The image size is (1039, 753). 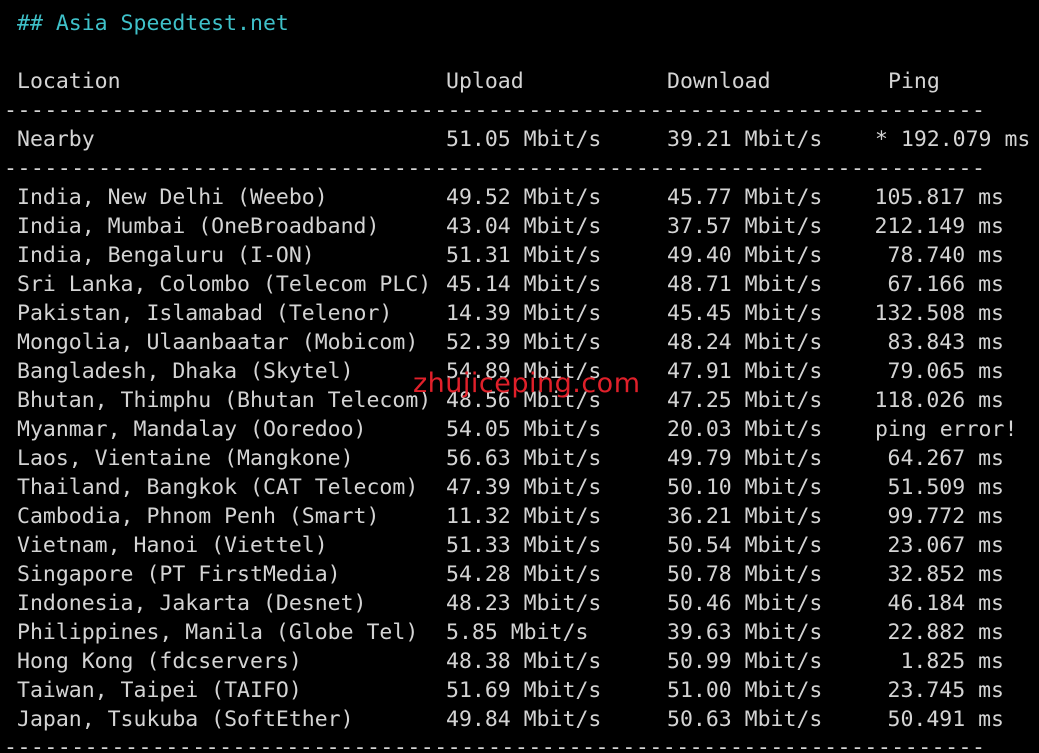 What do you see at coordinates (946, 632) in the screenshot?
I see `row-ping: 22.882 ms` at bounding box center [946, 632].